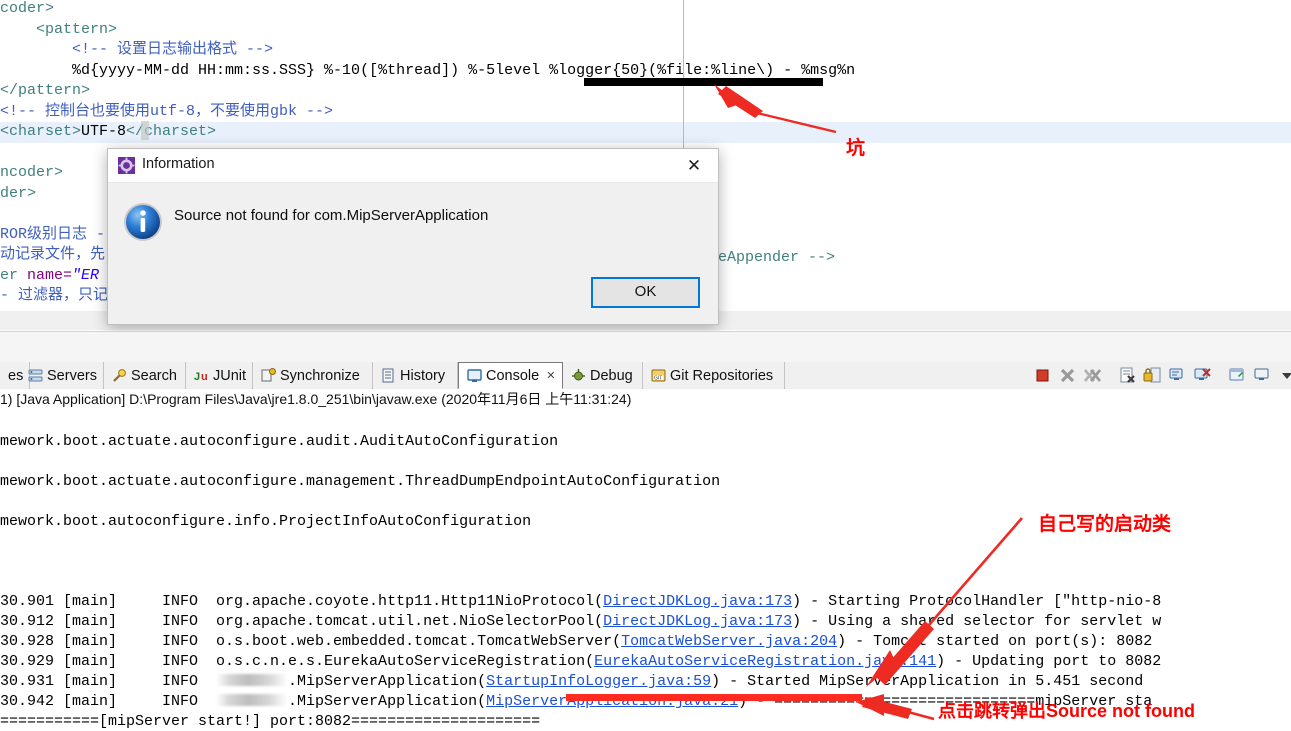 The width and height of the screenshot is (1291, 731). I want to click on view-tab-label: JUnit, so click(230, 375).